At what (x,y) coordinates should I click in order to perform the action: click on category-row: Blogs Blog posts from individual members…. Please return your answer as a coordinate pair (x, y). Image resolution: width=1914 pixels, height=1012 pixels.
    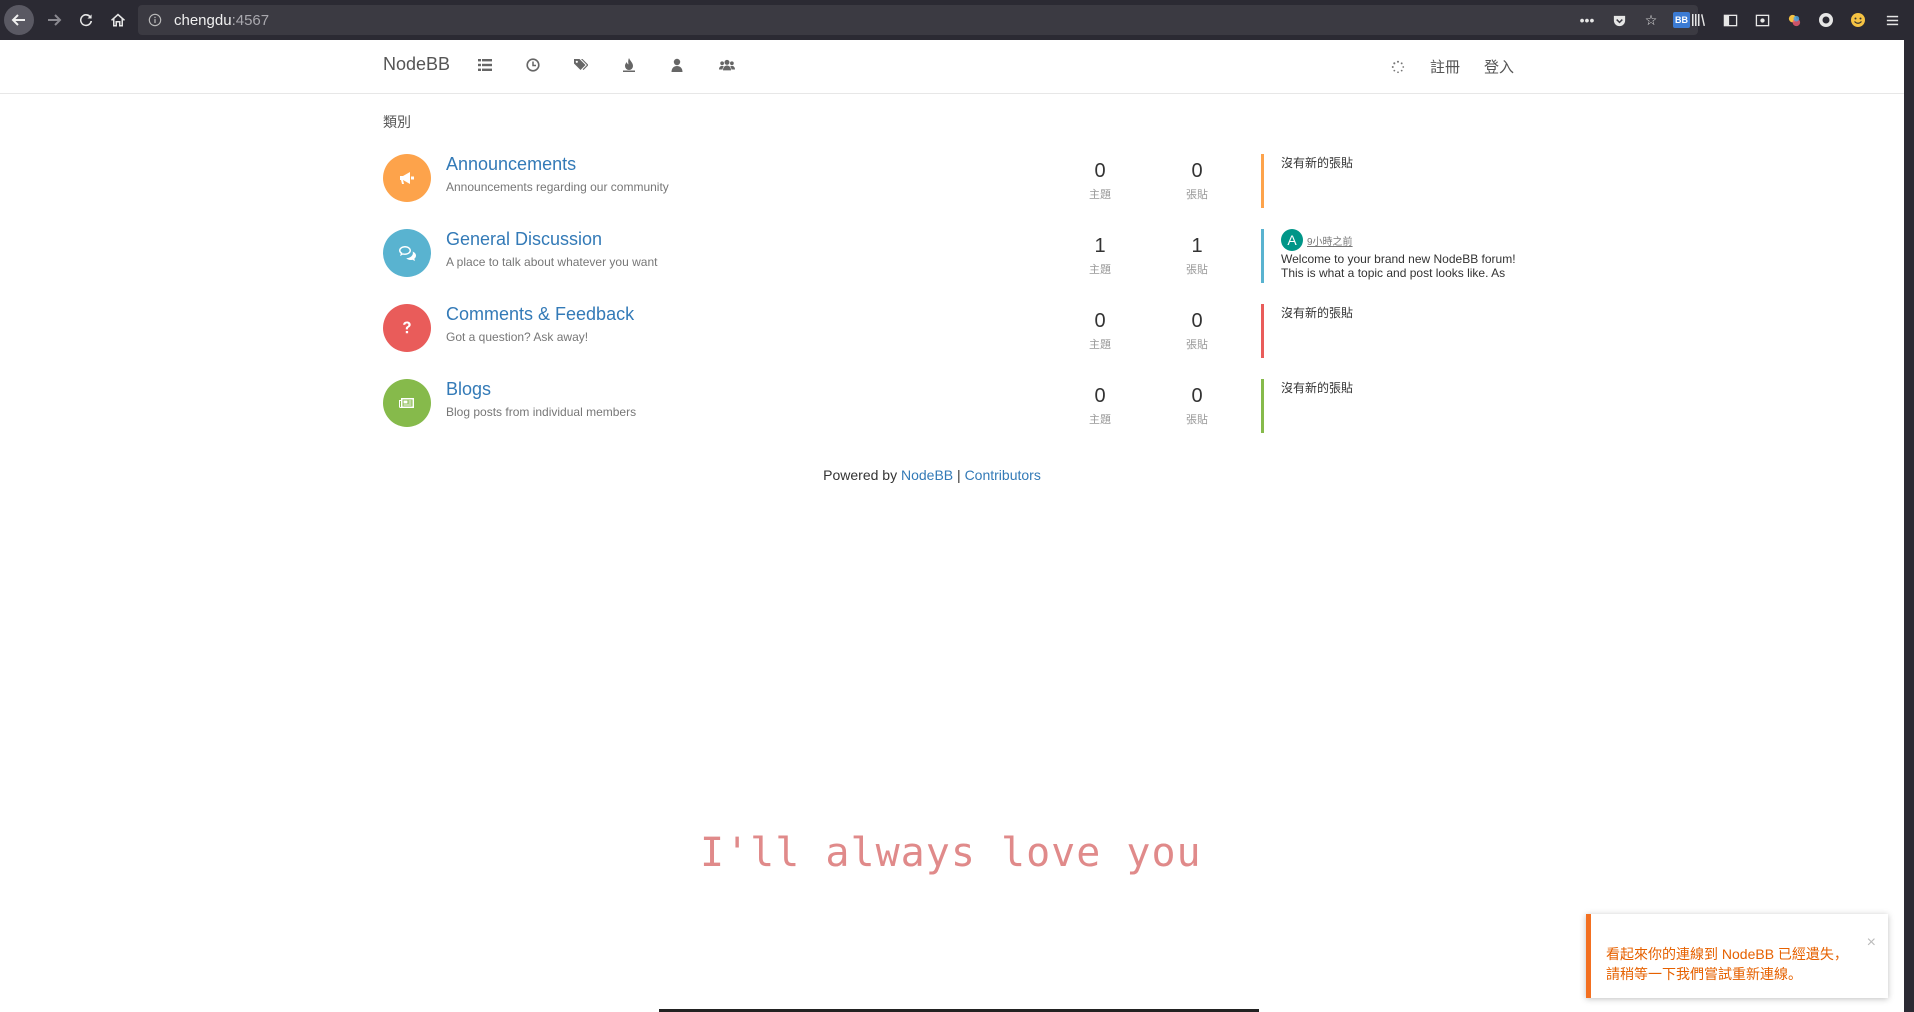
    Looking at the image, I should click on (953, 409).